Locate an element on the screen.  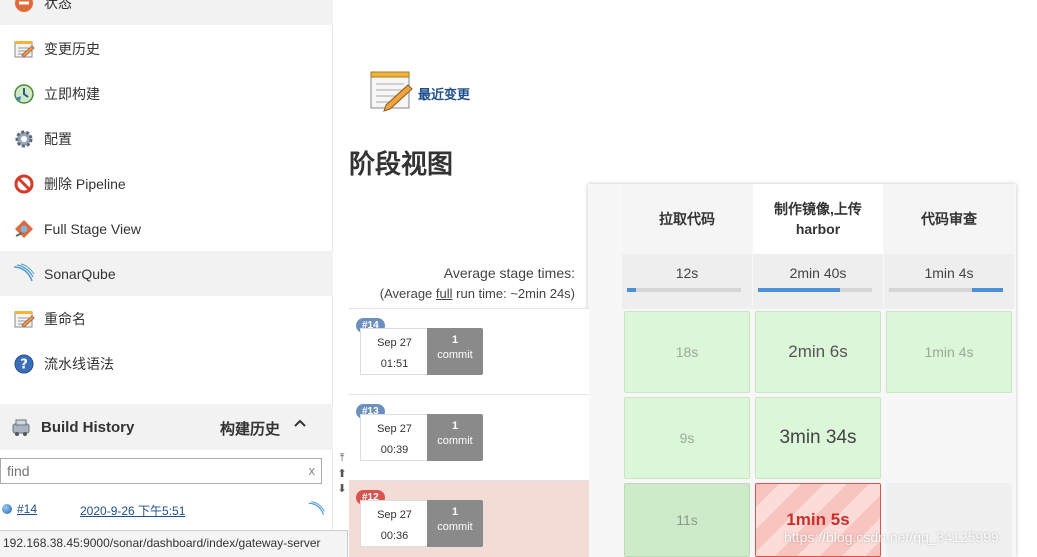
build-history-row: #14 2020-9-26 下午5:51 is located at coordinates (166, 509).